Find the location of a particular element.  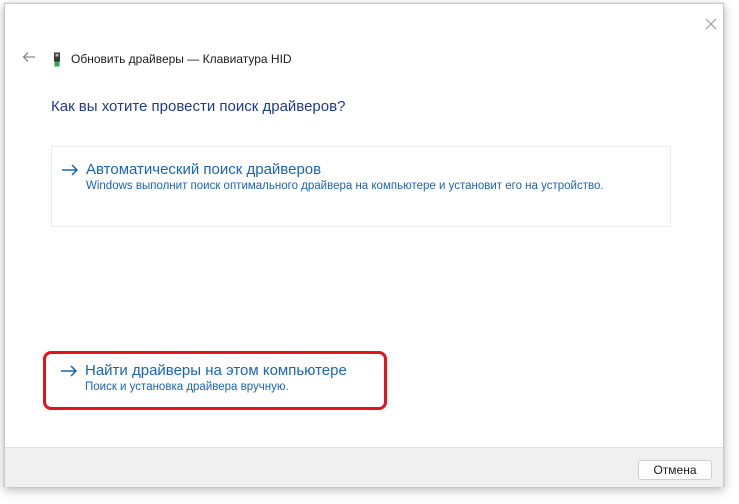

dialog-footer: Отмена is located at coordinates (364, 467).